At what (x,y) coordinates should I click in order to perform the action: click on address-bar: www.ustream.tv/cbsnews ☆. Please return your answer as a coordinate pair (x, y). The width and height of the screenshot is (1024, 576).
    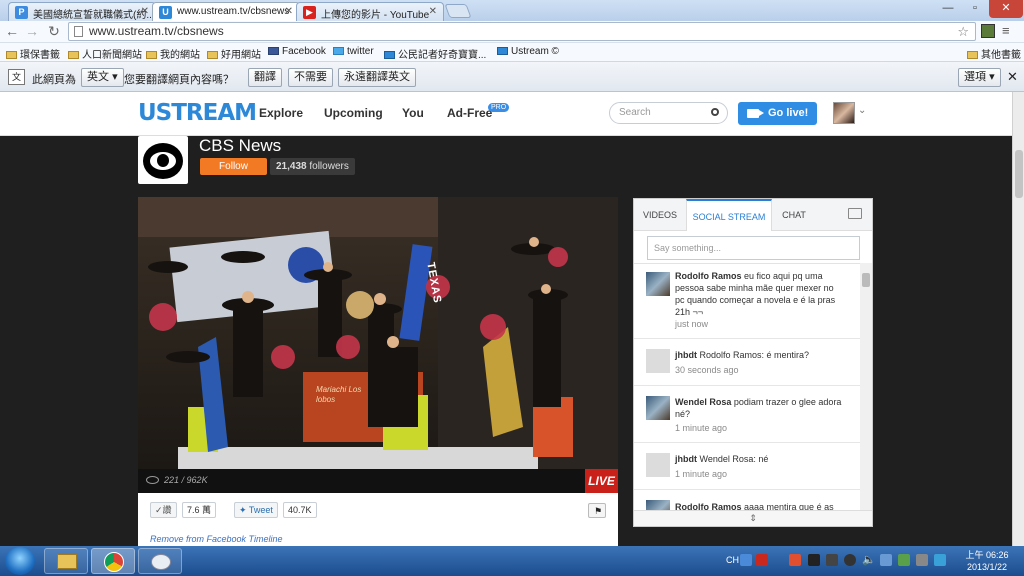
    Looking at the image, I should click on (522, 31).